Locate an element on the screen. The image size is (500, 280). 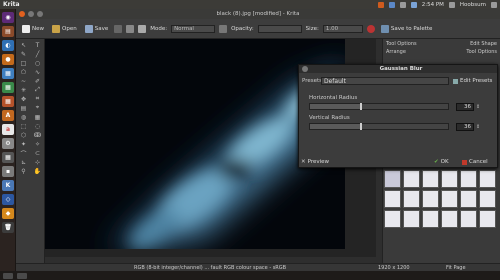
ellipse-tool-icon: ○ is located at coordinates (37, 63).